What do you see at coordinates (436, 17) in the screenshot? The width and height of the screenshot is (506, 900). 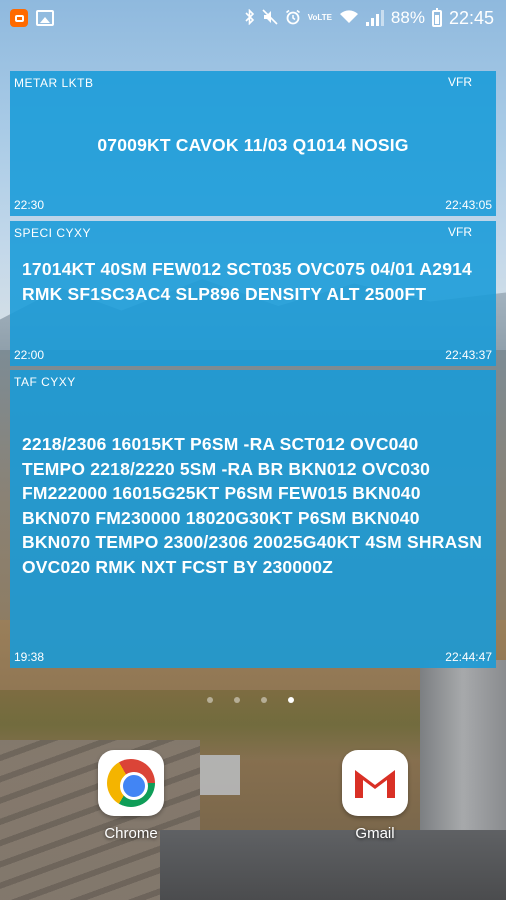 I see `battery-icon` at bounding box center [436, 17].